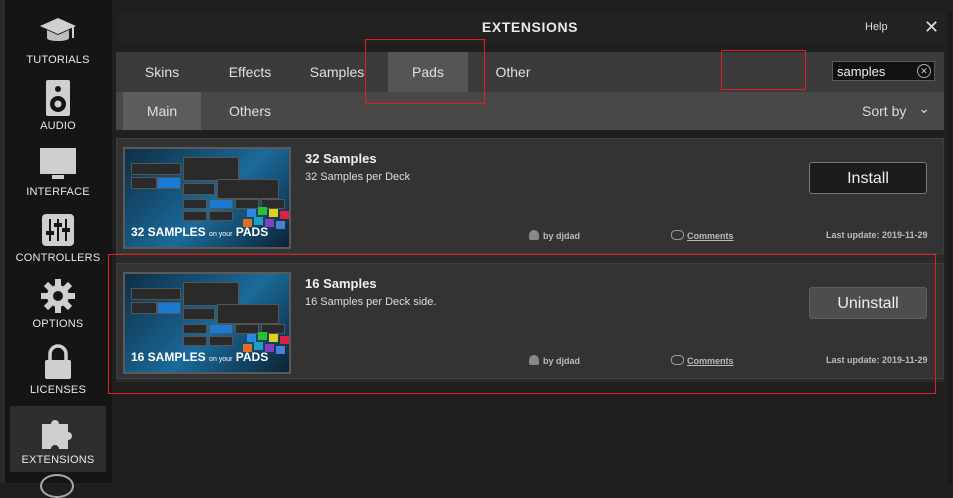 This screenshot has width=953, height=498. Describe the element at coordinates (58, 98) in the screenshot. I see `speaker-icon` at that location.